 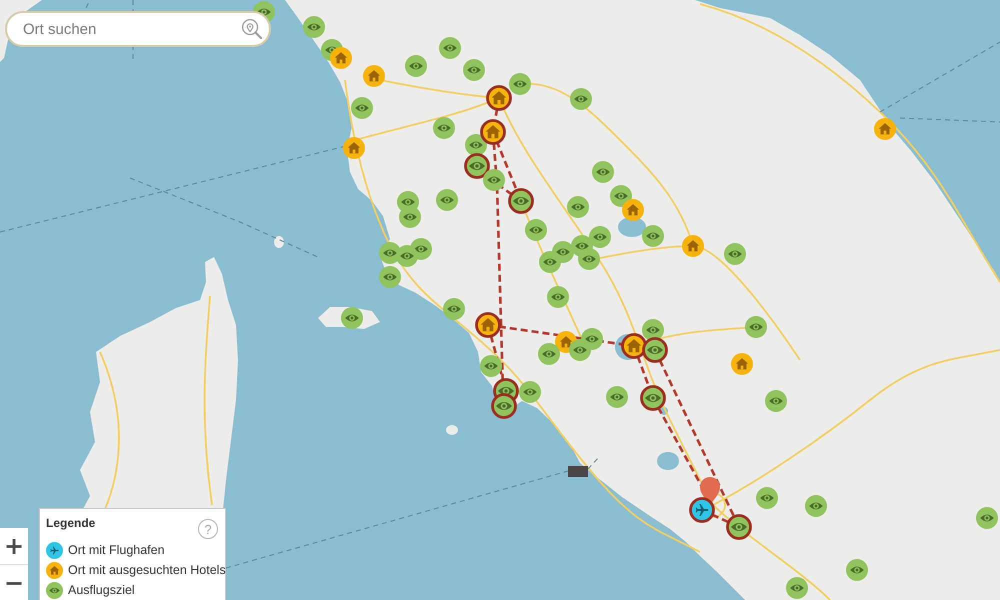 I want to click on plane-icon, so click(x=54, y=550).